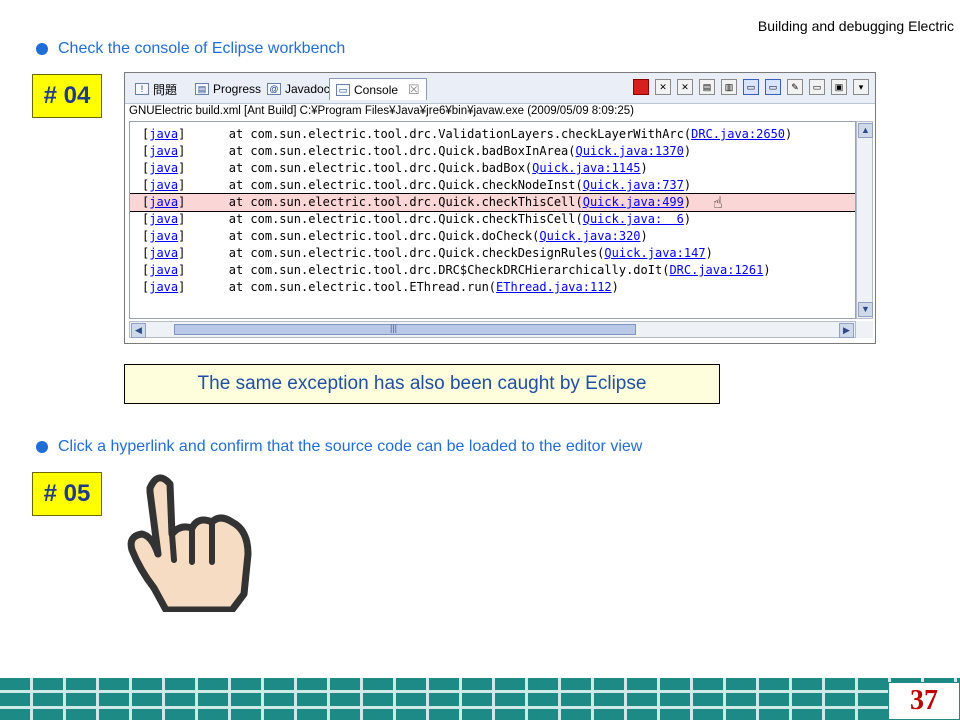 The width and height of the screenshot is (960, 720). I want to click on tab-javadoc: @ Javadoc, so click(298, 89).